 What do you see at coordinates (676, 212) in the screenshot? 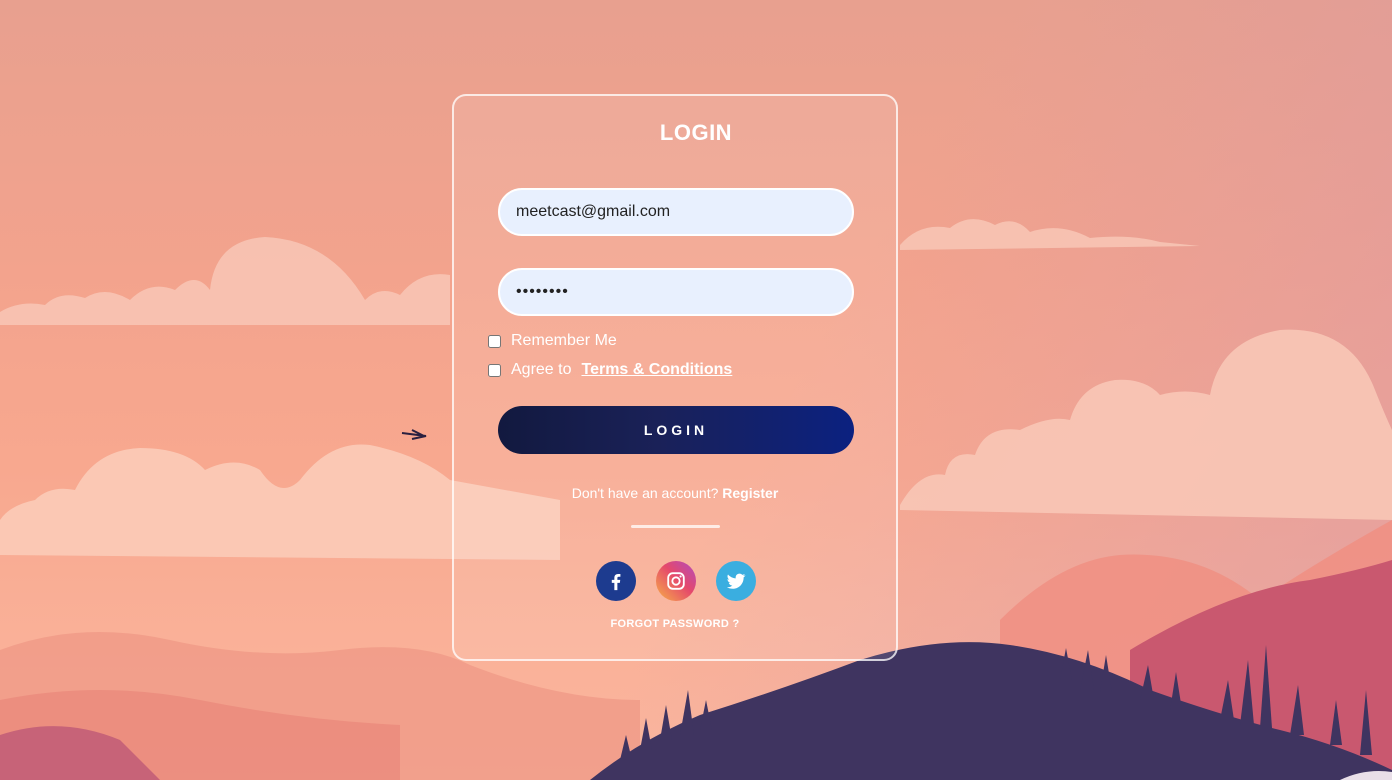
I see `email-input` at bounding box center [676, 212].